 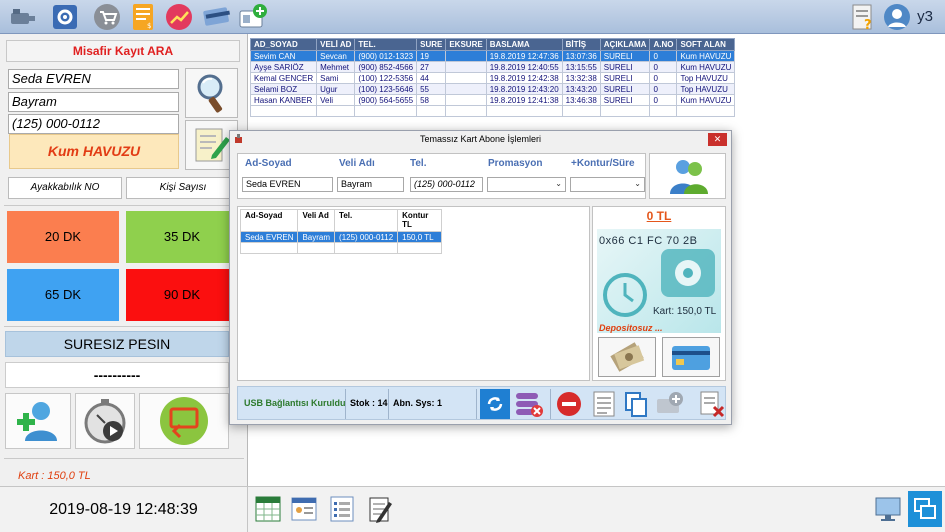 I want to click on guest-phone-field: (125) 000-0112, so click(x=93, y=124).